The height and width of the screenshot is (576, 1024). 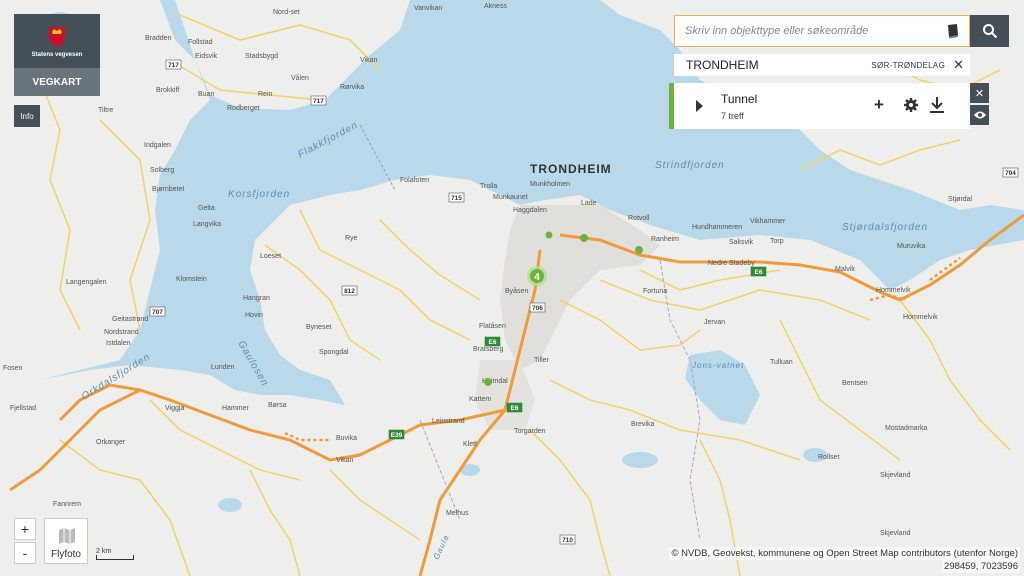 What do you see at coordinates (655, 291) in the screenshot?
I see `place-label: Fortuna` at bounding box center [655, 291].